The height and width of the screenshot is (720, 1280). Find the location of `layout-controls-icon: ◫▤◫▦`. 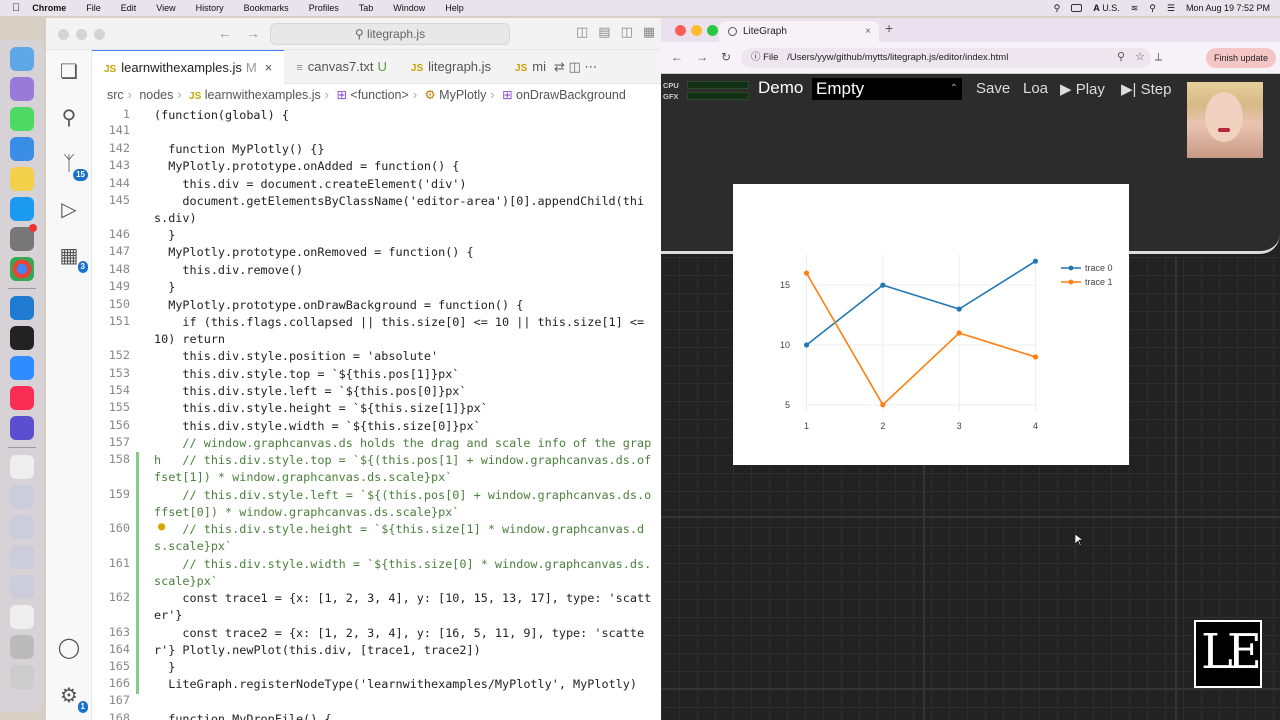

layout-controls-icon: ◫▤◫▦ is located at coordinates (618, 32).